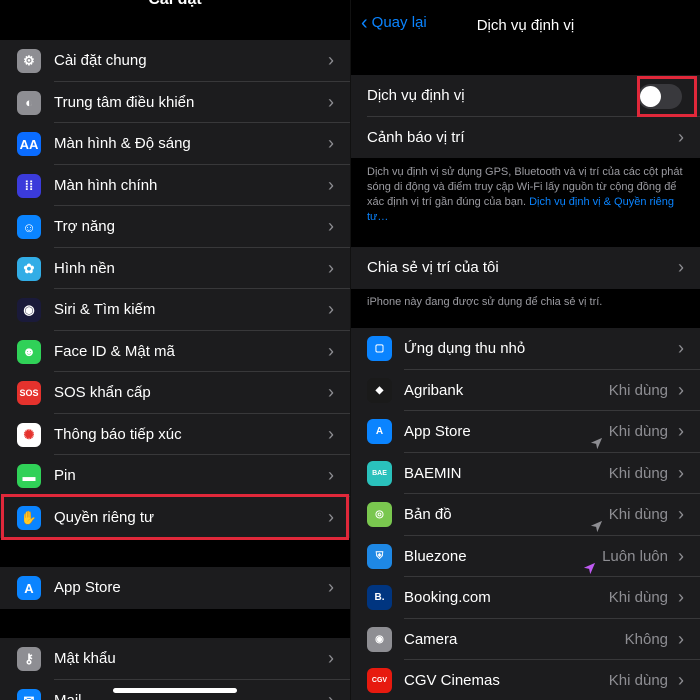 This screenshot has height=700, width=700. I want to click on location-services-toggle, so click(660, 96).